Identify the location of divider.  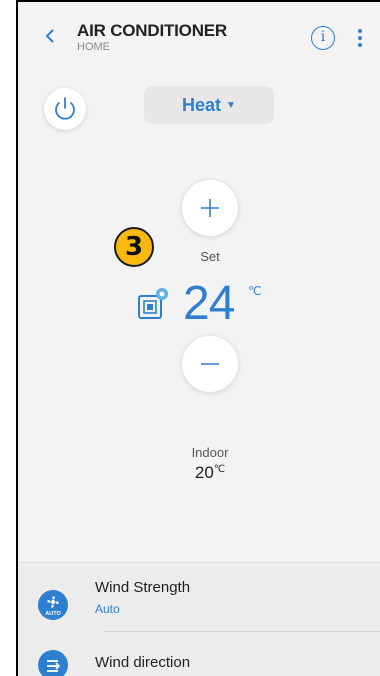
(242, 631).